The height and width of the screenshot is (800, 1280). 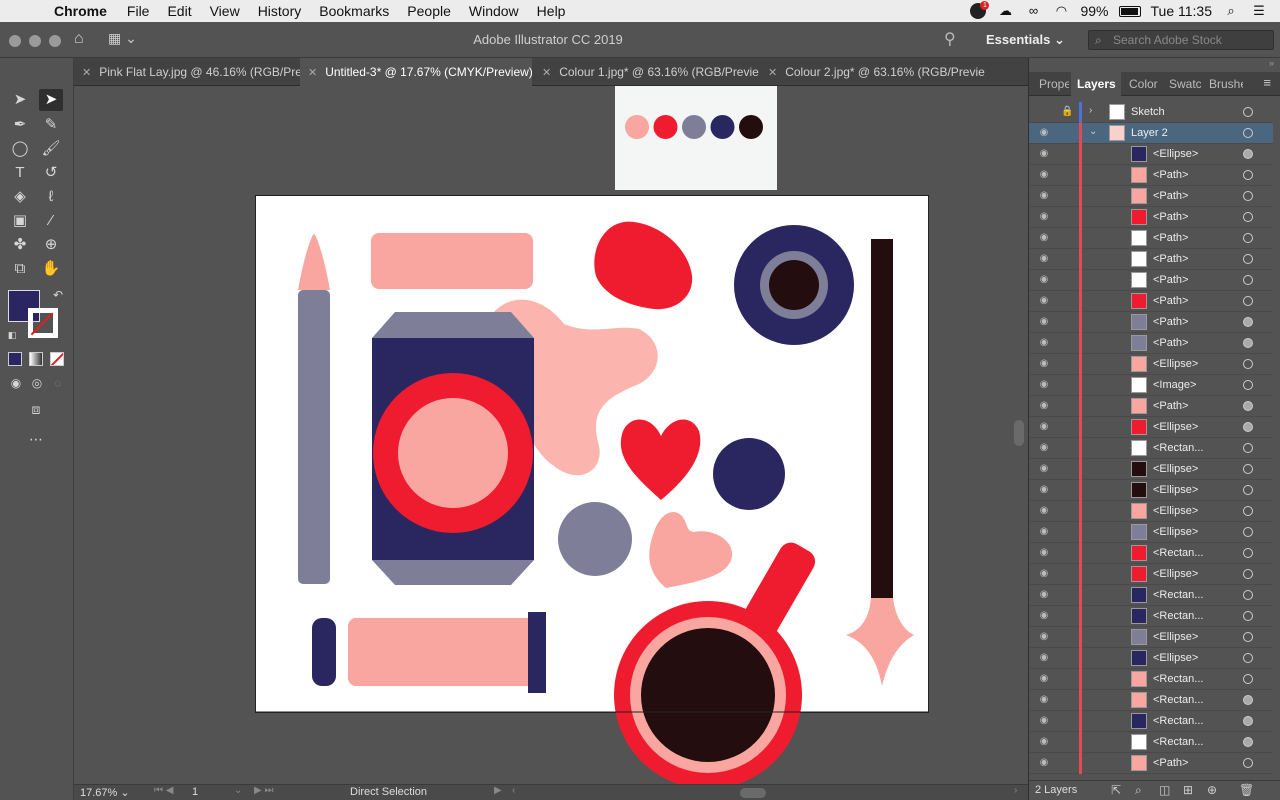 What do you see at coordinates (1246, 790) in the screenshot?
I see `delete-layer-icon: 🗑` at bounding box center [1246, 790].